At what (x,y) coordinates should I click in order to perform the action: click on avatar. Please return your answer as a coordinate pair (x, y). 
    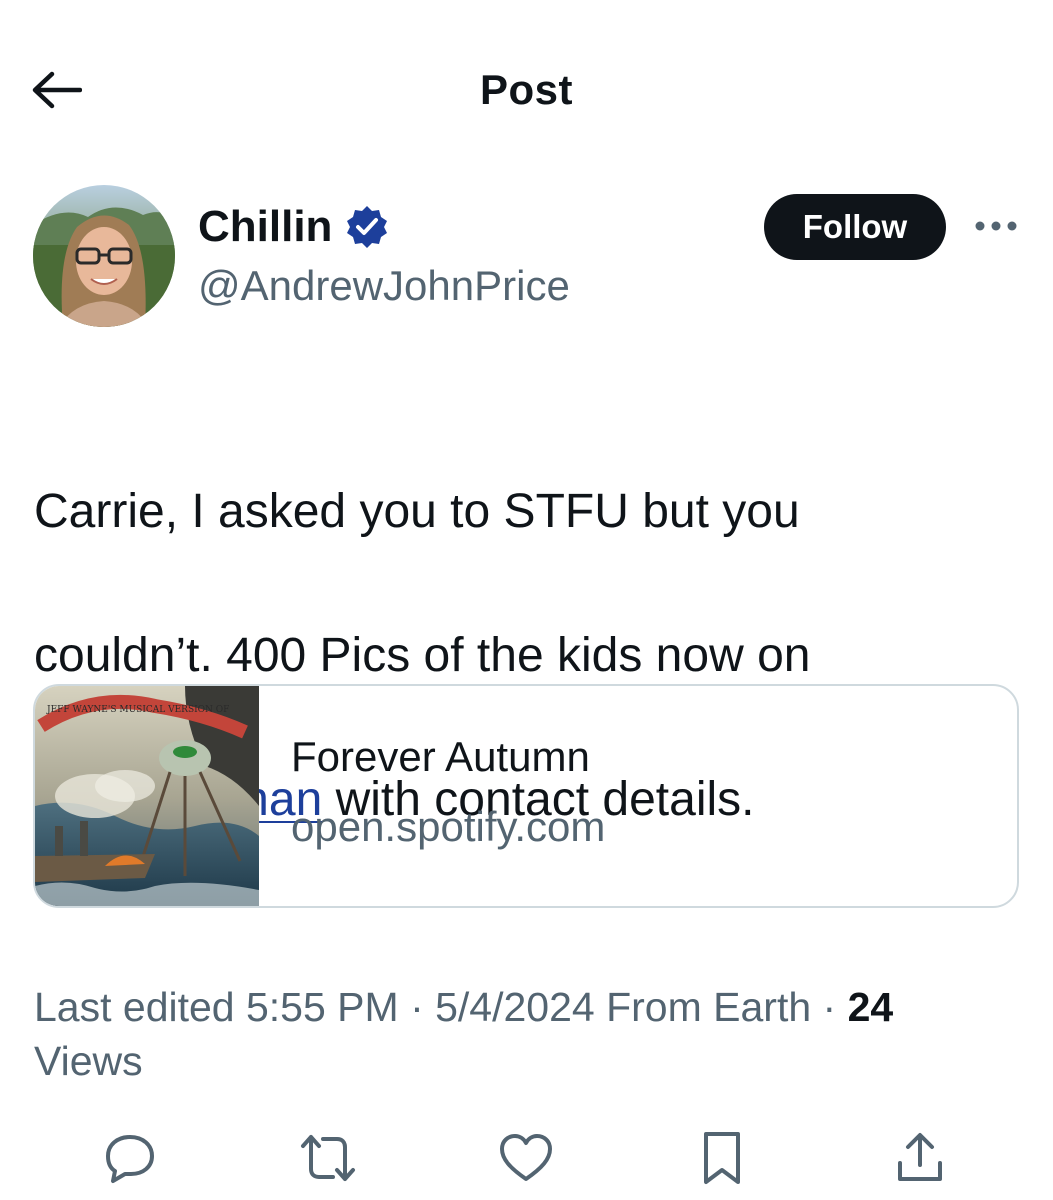
    Looking at the image, I should click on (104, 256).